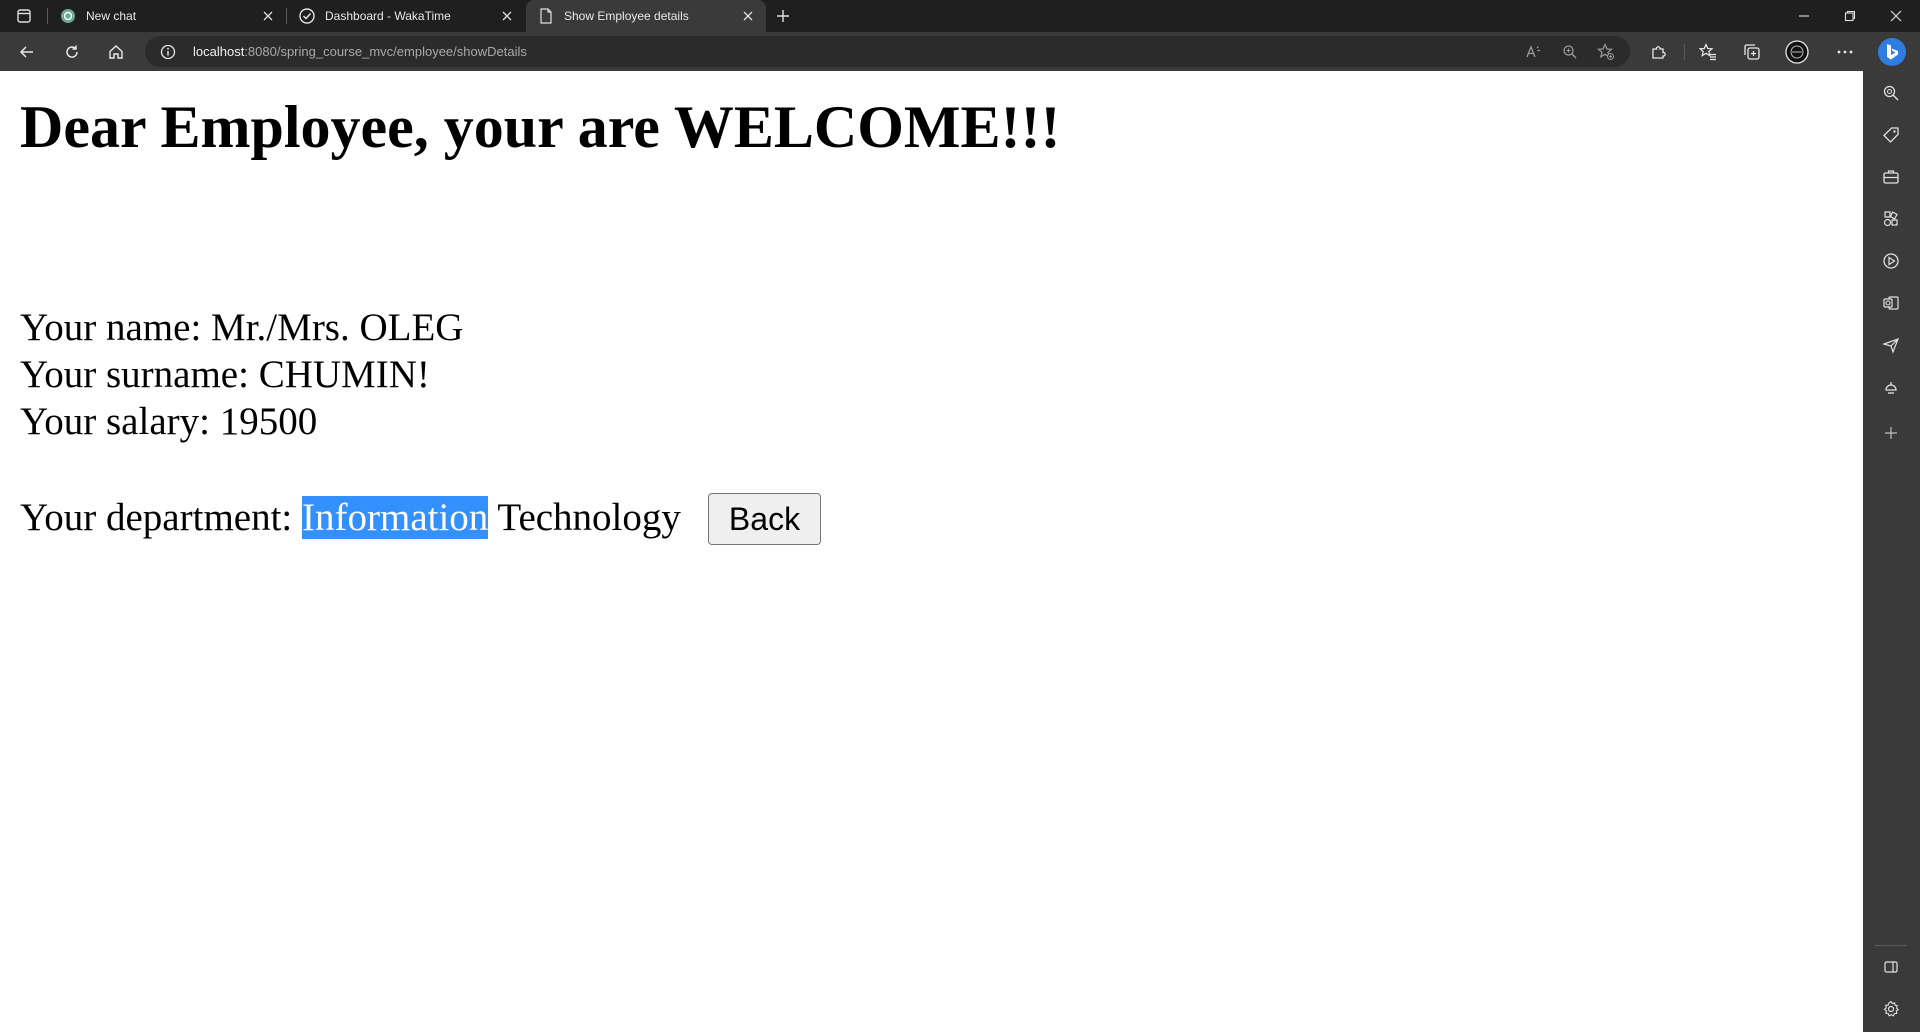 This screenshot has height=1032, width=1920. What do you see at coordinates (1891, 177) in the screenshot?
I see `tools-briefcase-icon` at bounding box center [1891, 177].